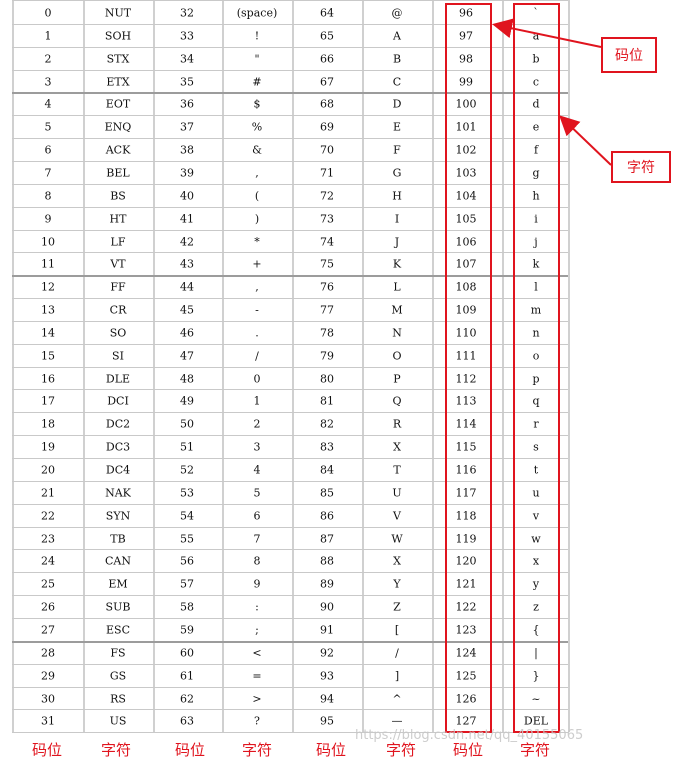  I want to click on arrow-to-character, so click(585, 140).